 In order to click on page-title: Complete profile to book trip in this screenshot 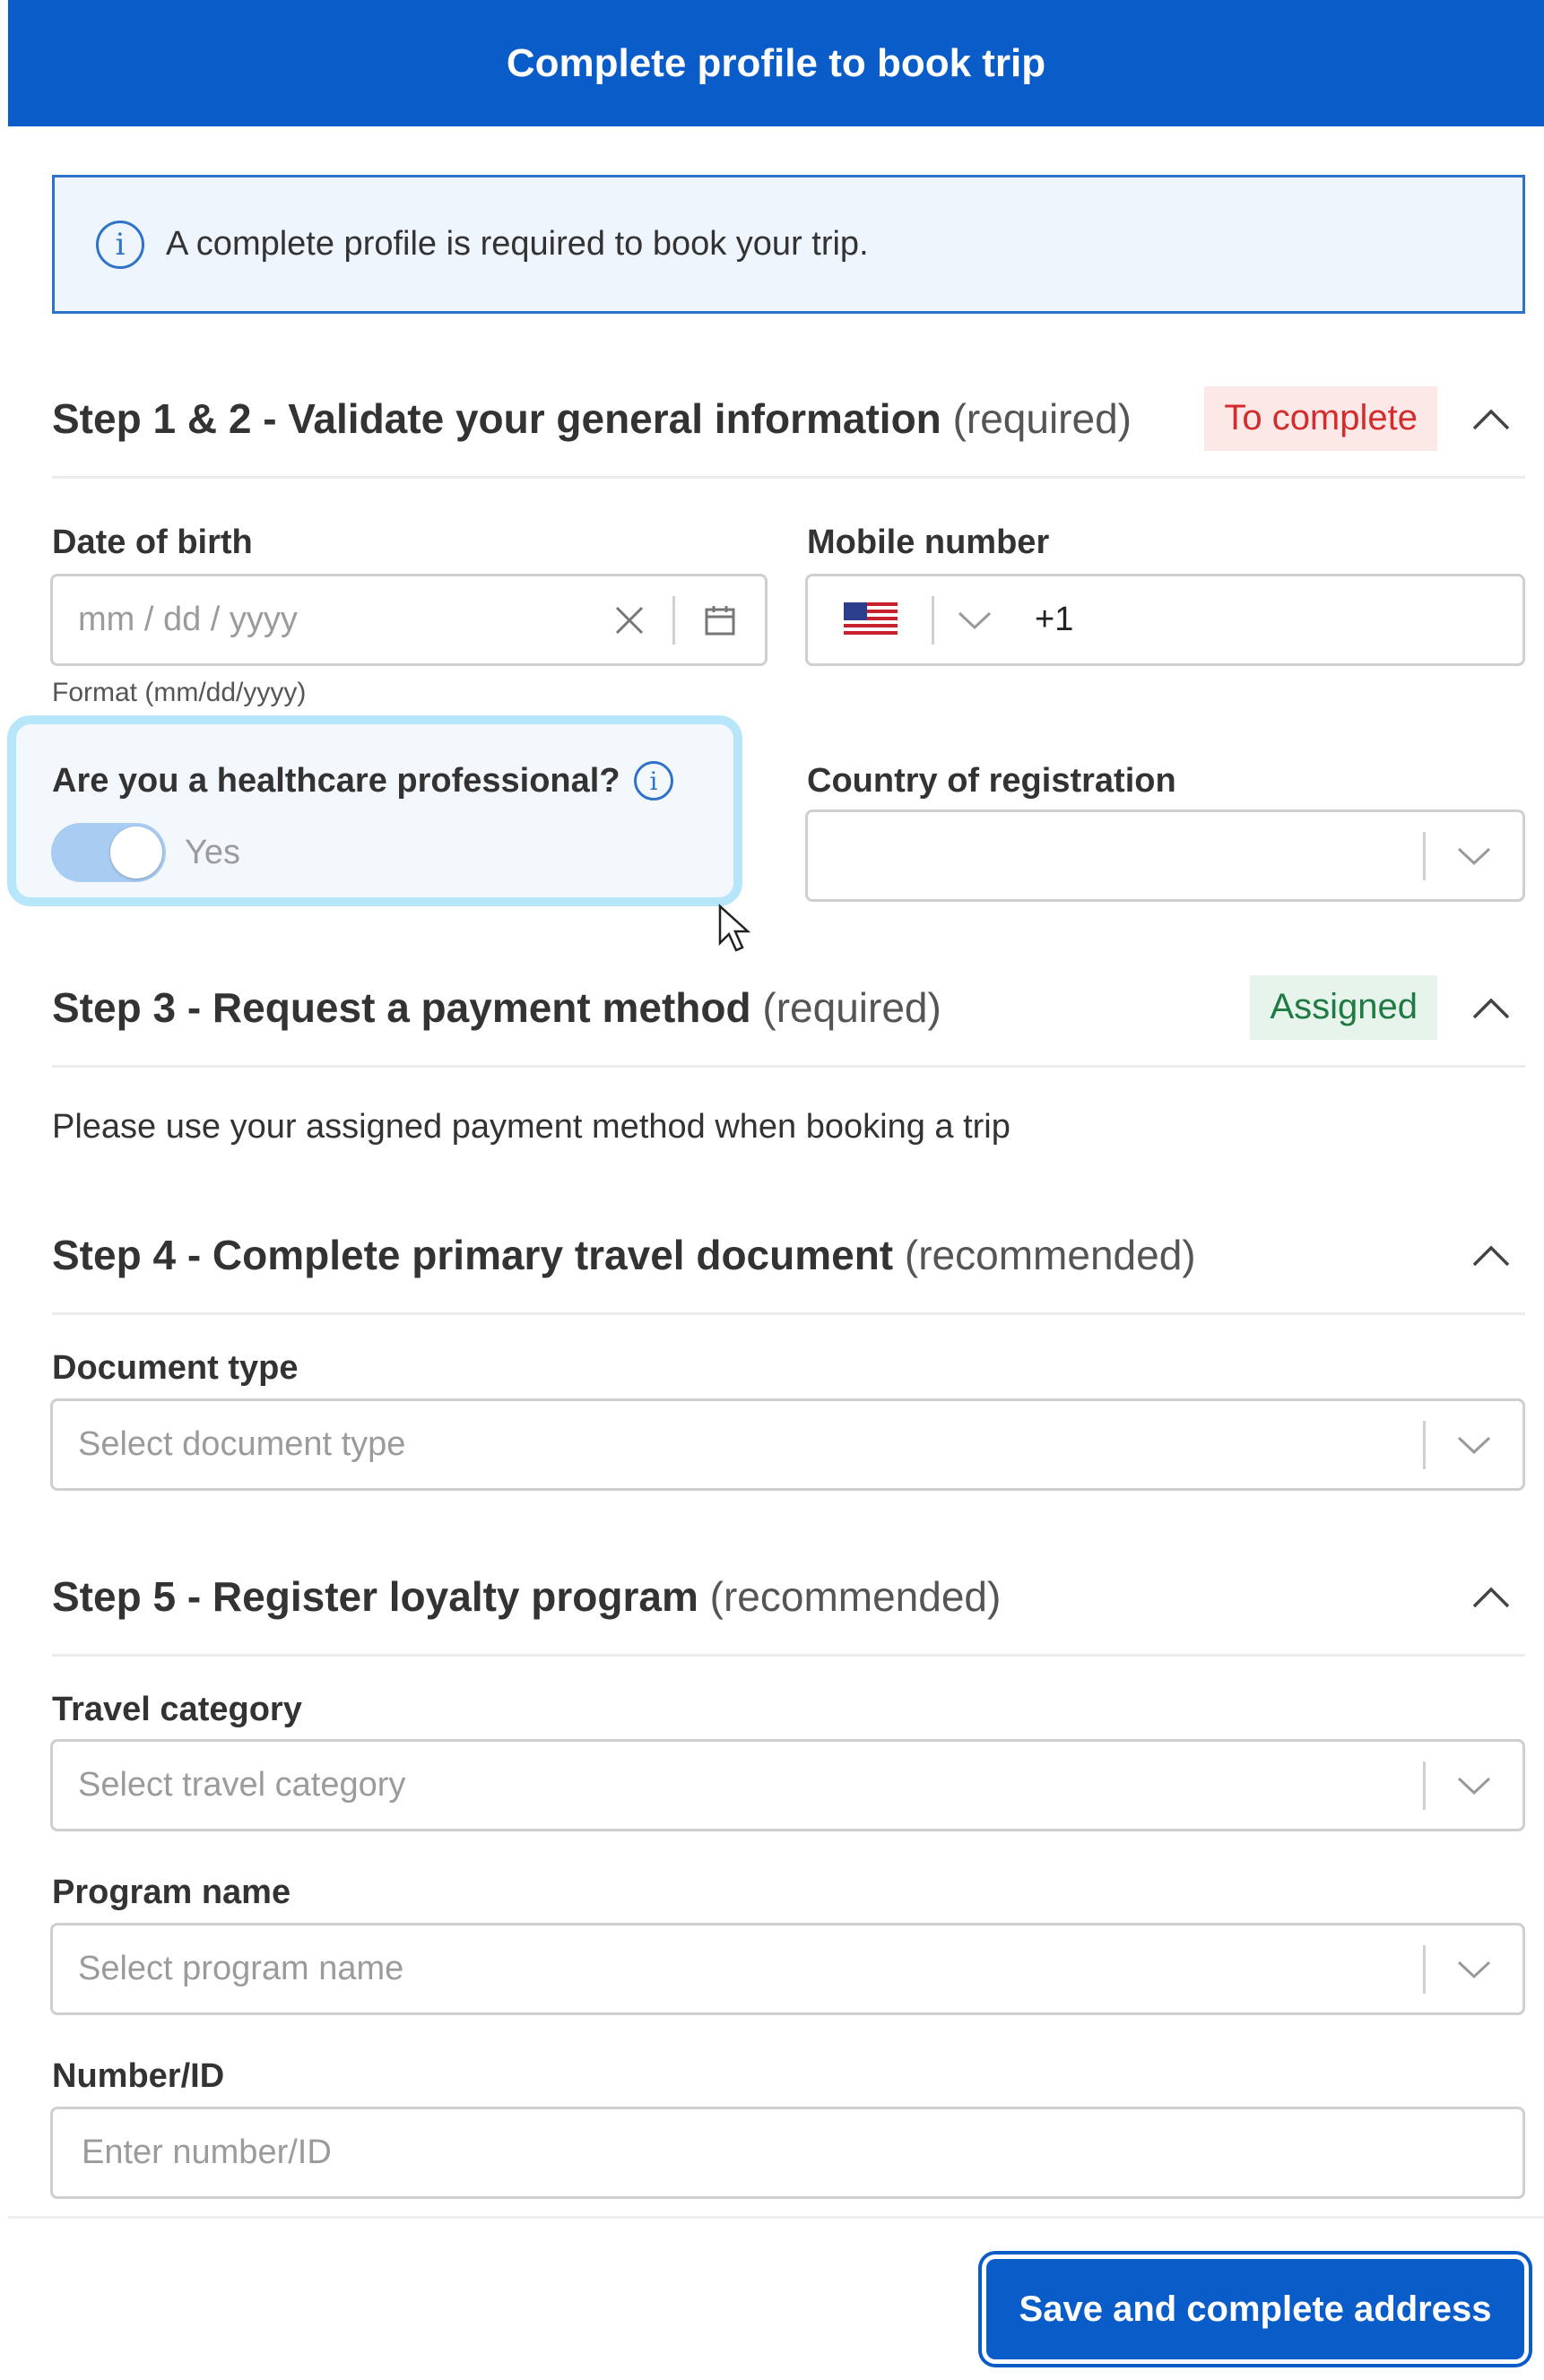, I will do `click(776, 62)`.